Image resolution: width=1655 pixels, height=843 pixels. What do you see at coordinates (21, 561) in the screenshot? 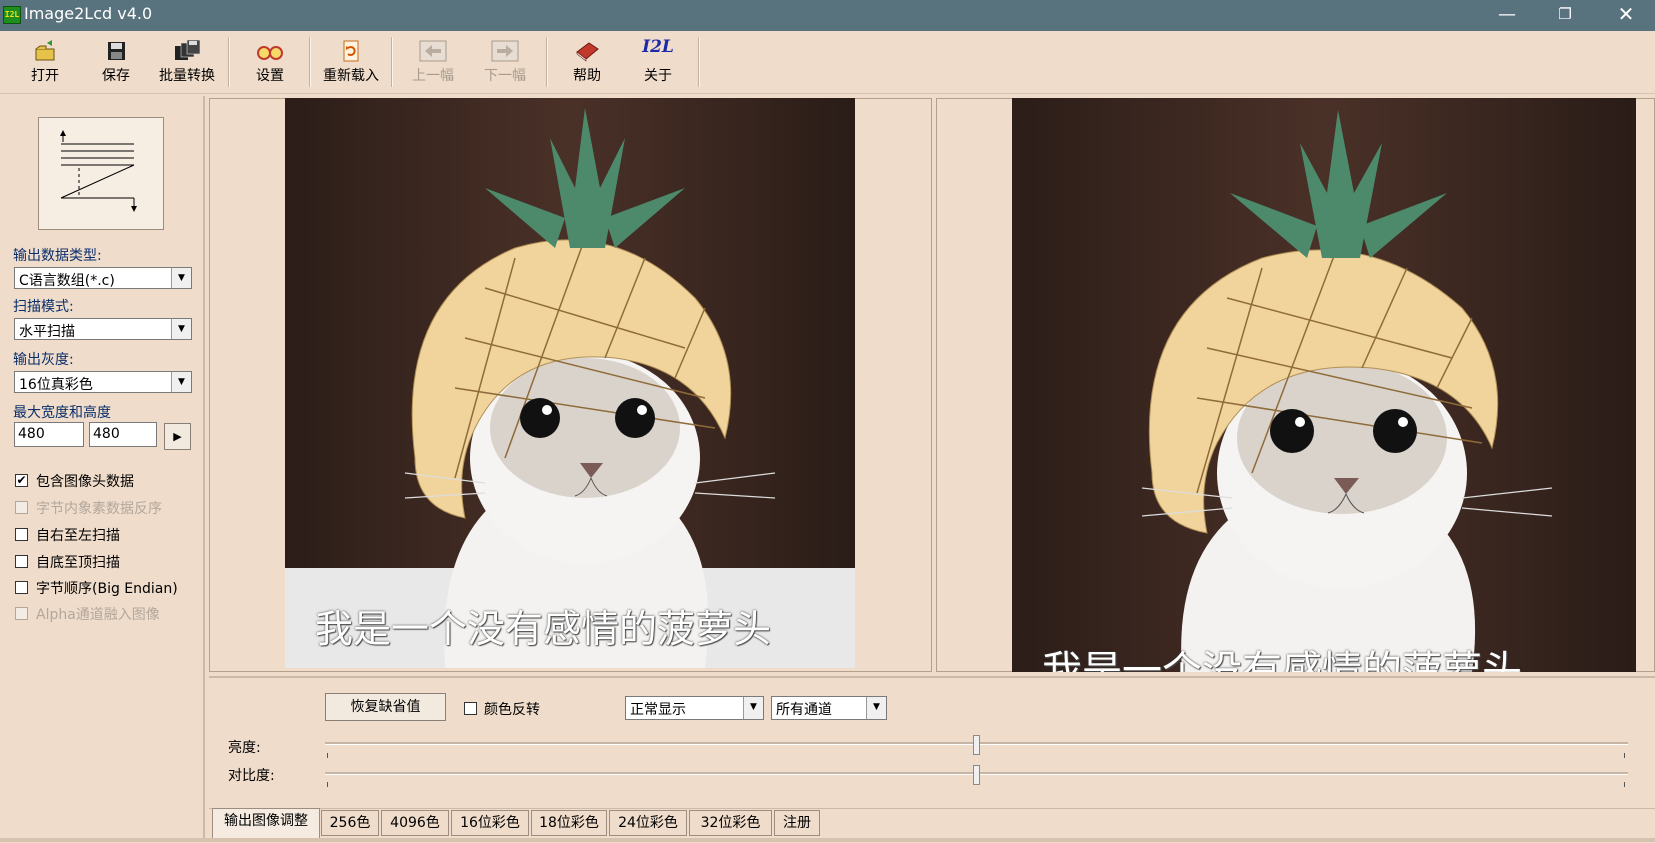
I see `bottom-to-top-checkbox` at bounding box center [21, 561].